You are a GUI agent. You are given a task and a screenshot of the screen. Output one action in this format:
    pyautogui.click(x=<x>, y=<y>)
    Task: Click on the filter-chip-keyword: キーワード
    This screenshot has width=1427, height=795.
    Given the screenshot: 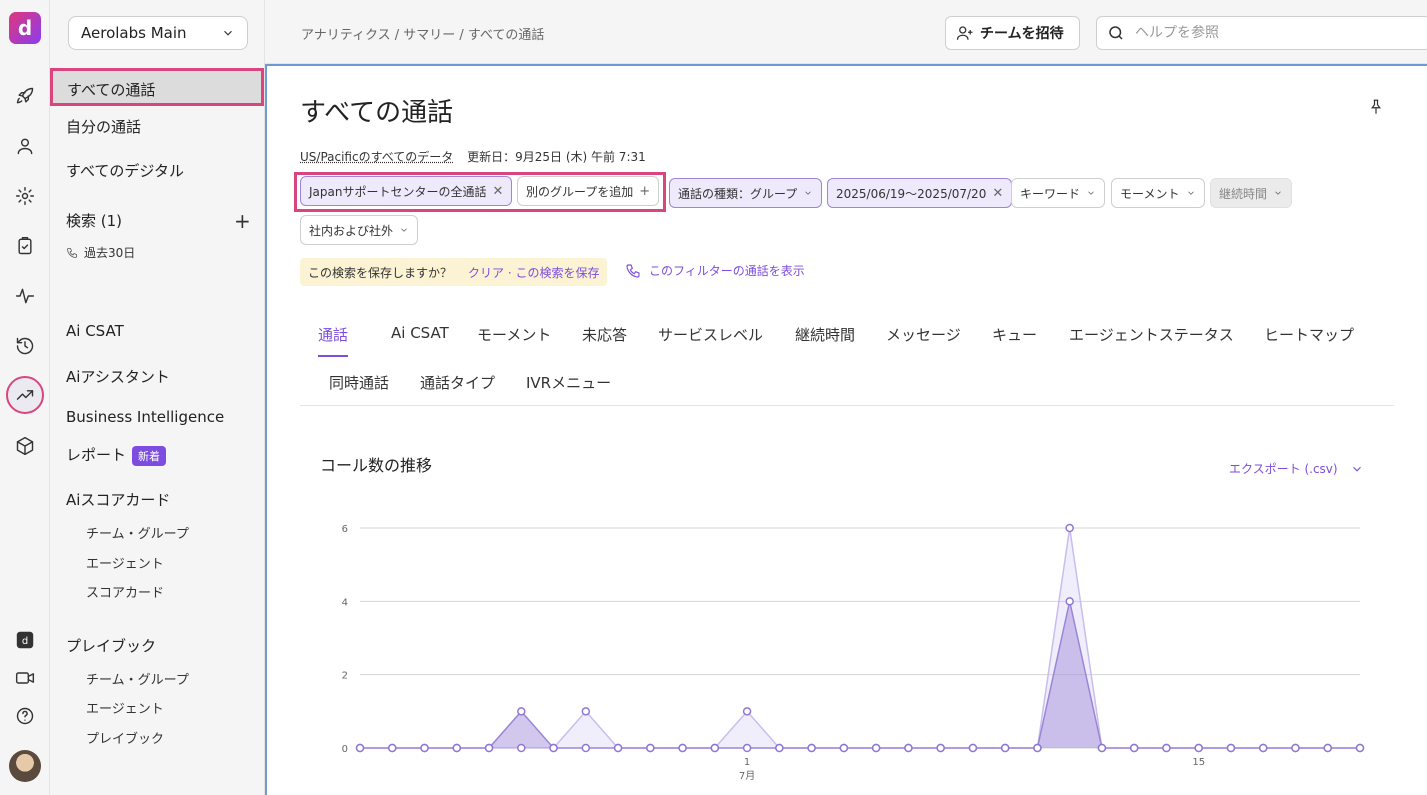 What is the action you would take?
    pyautogui.click(x=1058, y=193)
    